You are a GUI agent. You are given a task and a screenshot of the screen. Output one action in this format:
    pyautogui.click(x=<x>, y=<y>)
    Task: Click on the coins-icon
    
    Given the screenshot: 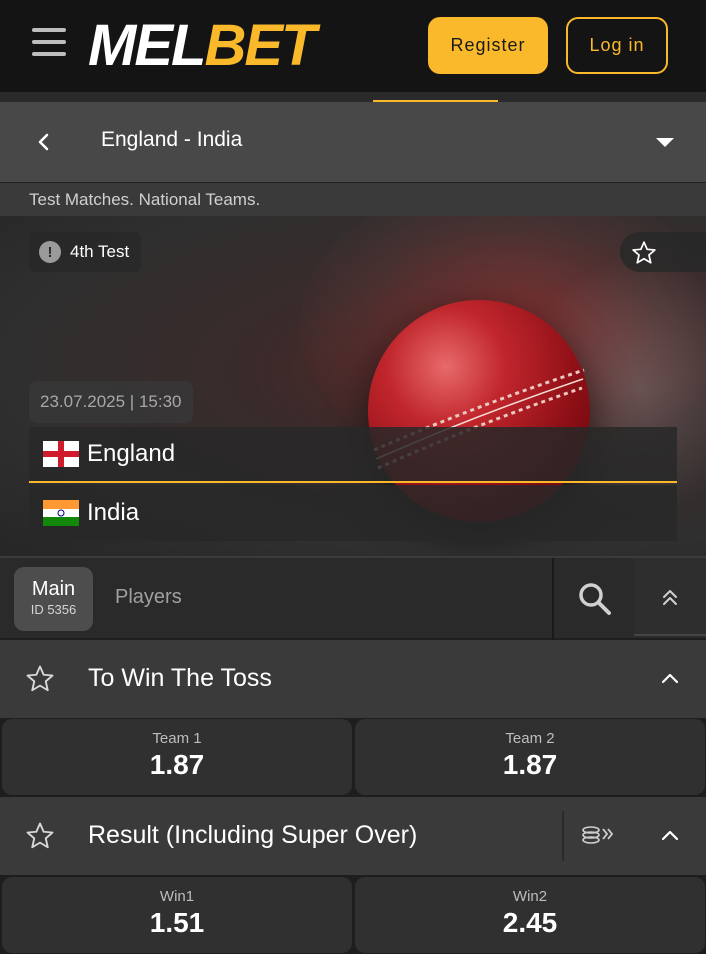 What is the action you would take?
    pyautogui.click(x=599, y=834)
    